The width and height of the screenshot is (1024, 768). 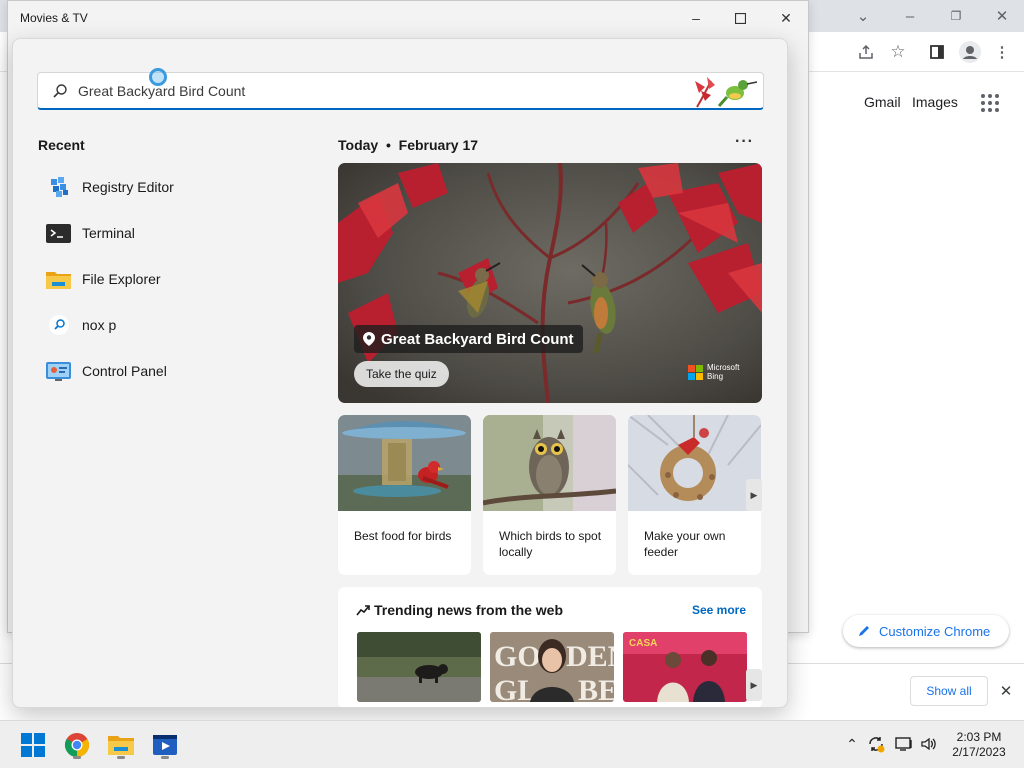 What do you see at coordinates (904, 744) in the screenshot?
I see `network-icon` at bounding box center [904, 744].